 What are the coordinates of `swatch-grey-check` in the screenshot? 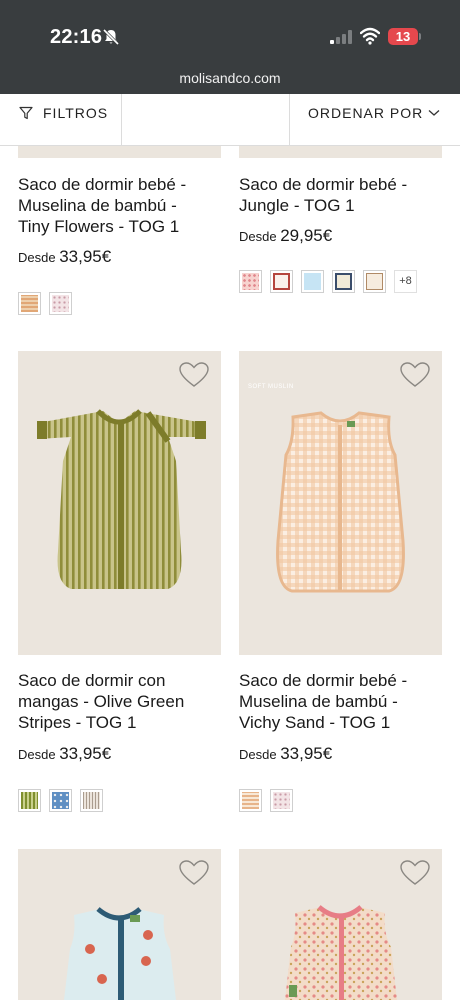 It's located at (91, 800).